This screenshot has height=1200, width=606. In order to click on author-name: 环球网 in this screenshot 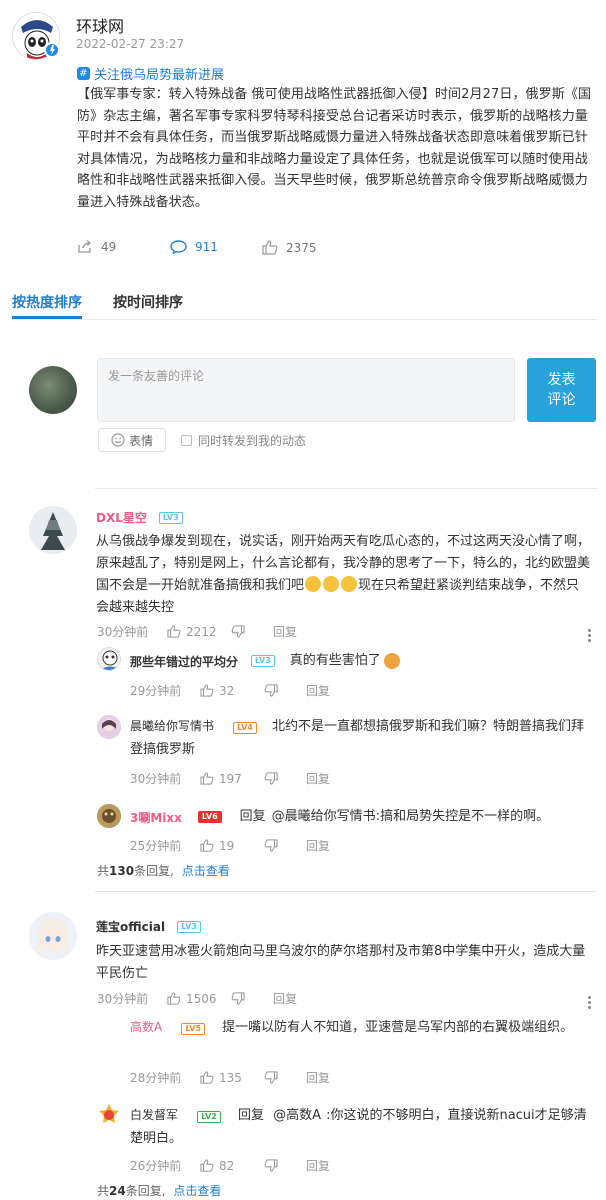, I will do `click(100, 25)`.